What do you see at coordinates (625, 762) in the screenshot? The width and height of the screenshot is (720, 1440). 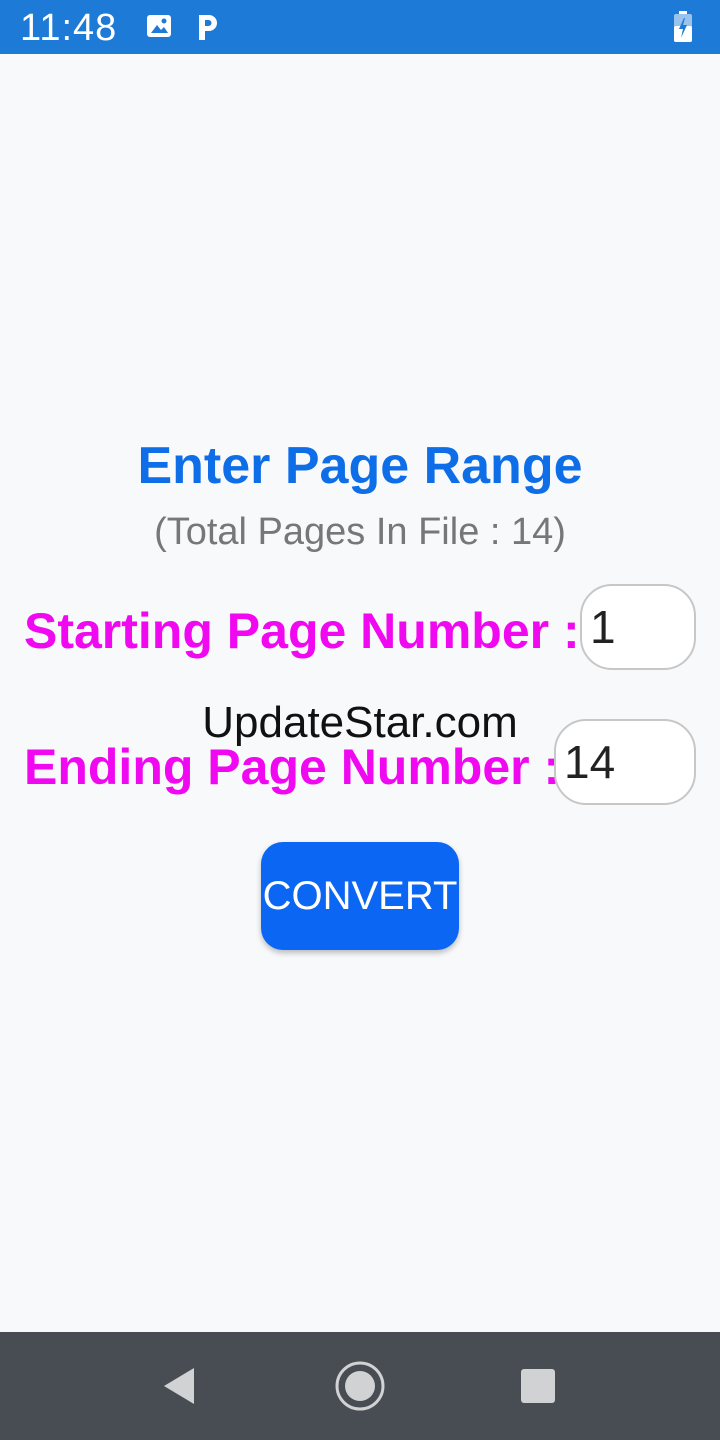 I see `ending-page-input` at bounding box center [625, 762].